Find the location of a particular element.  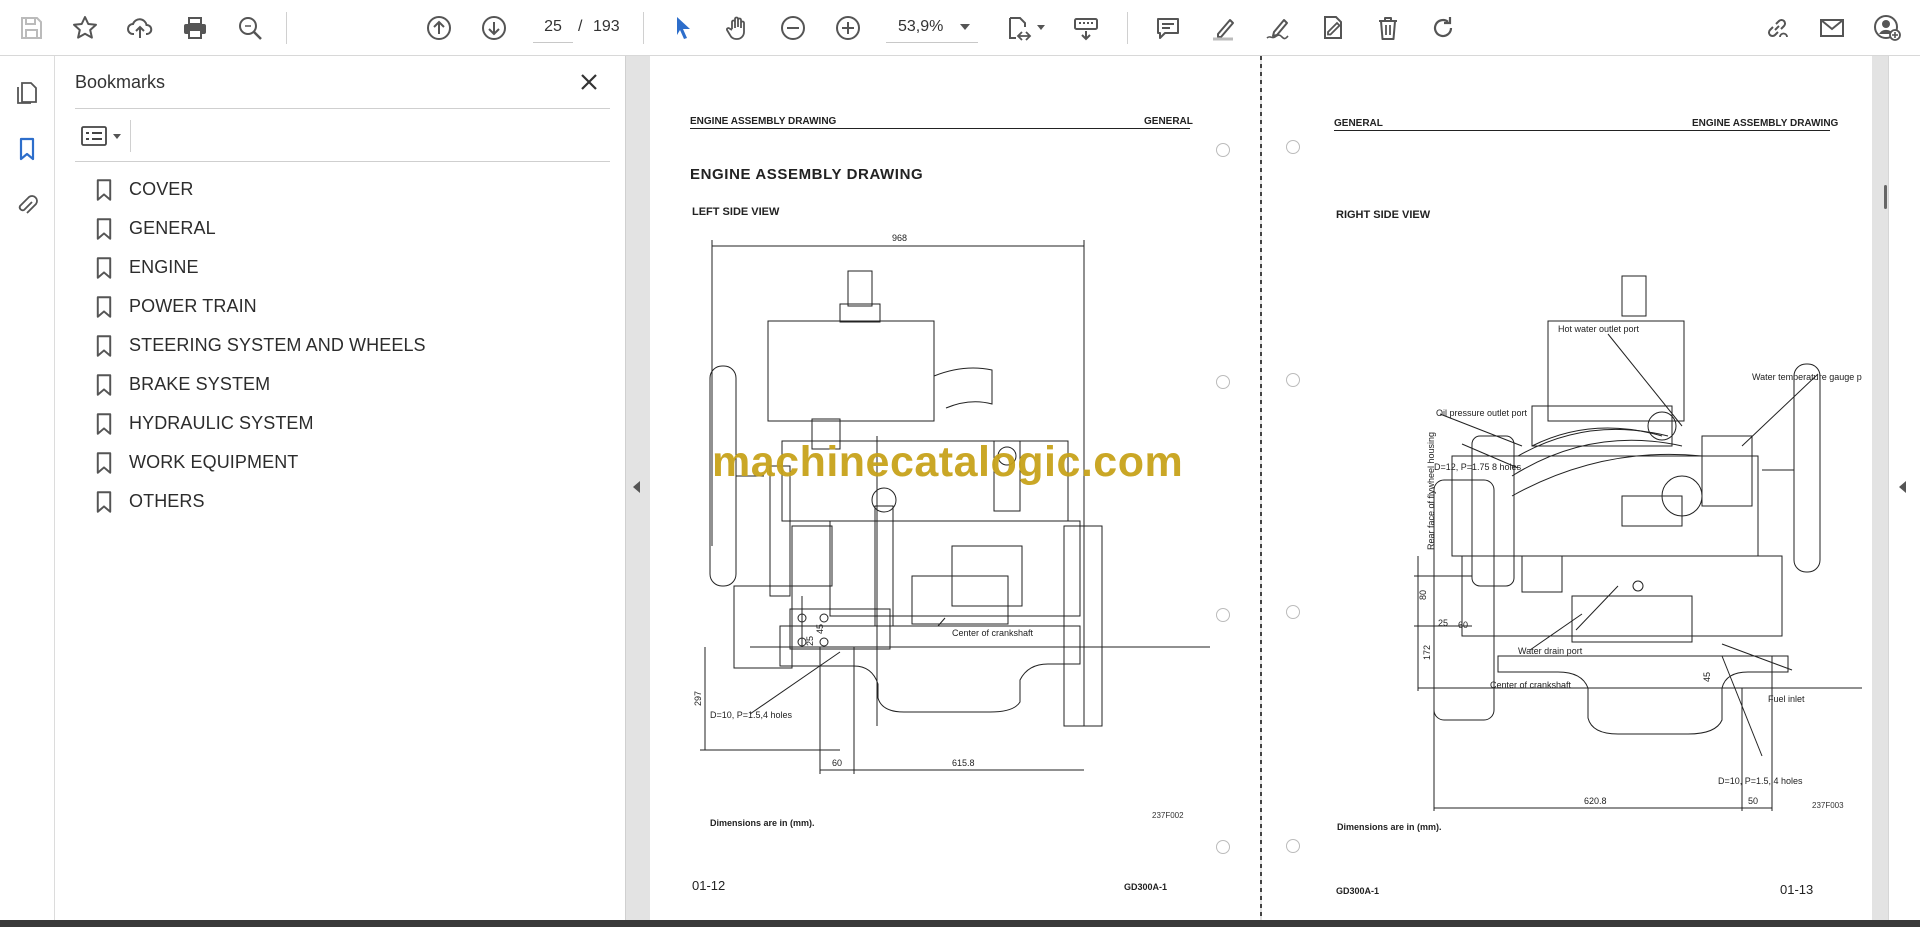

callout-label: Hot water outlet port is located at coordinates (1599, 329).